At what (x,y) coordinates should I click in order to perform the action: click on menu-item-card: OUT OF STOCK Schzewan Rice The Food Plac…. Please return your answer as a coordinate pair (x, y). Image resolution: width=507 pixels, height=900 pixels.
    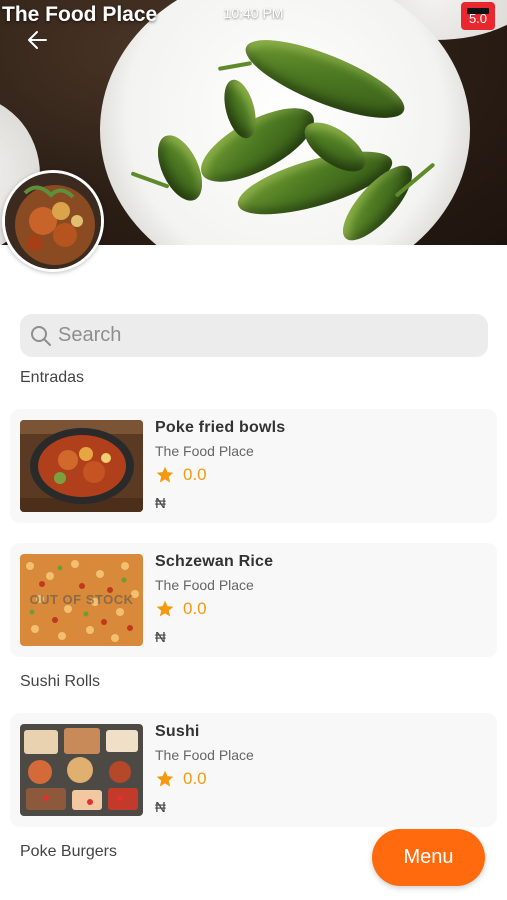
    Looking at the image, I should click on (253, 600).